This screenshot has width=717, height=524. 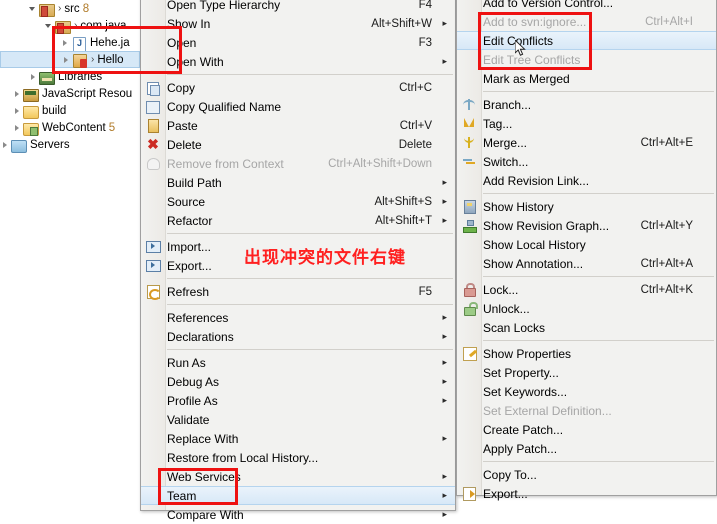 I want to click on refresh-icon, so click(x=153, y=292).